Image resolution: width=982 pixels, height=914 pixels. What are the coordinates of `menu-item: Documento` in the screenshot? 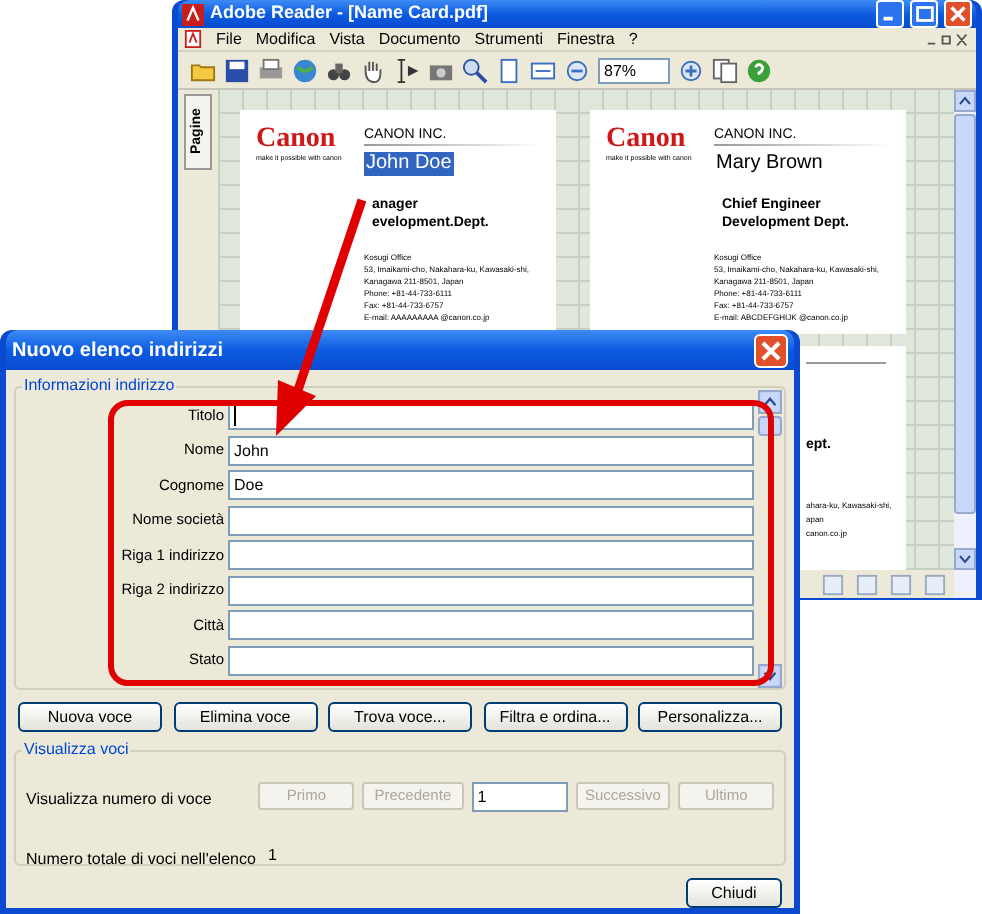 It's located at (419, 39).